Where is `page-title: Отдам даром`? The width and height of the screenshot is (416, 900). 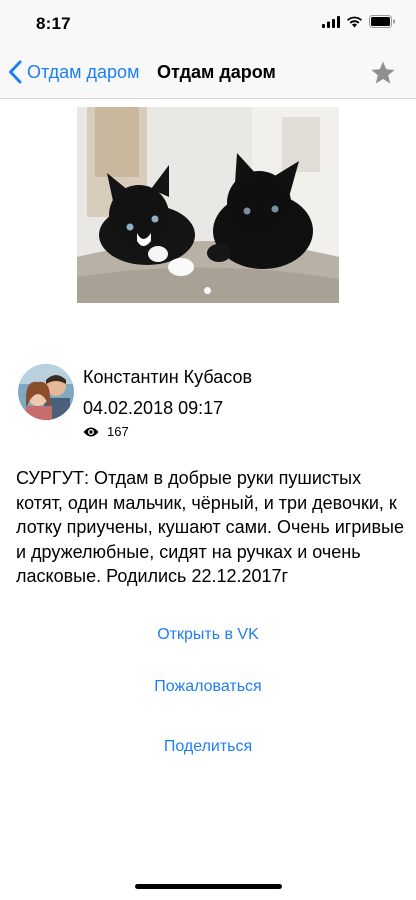
page-title: Отдам даром is located at coordinates (216, 72).